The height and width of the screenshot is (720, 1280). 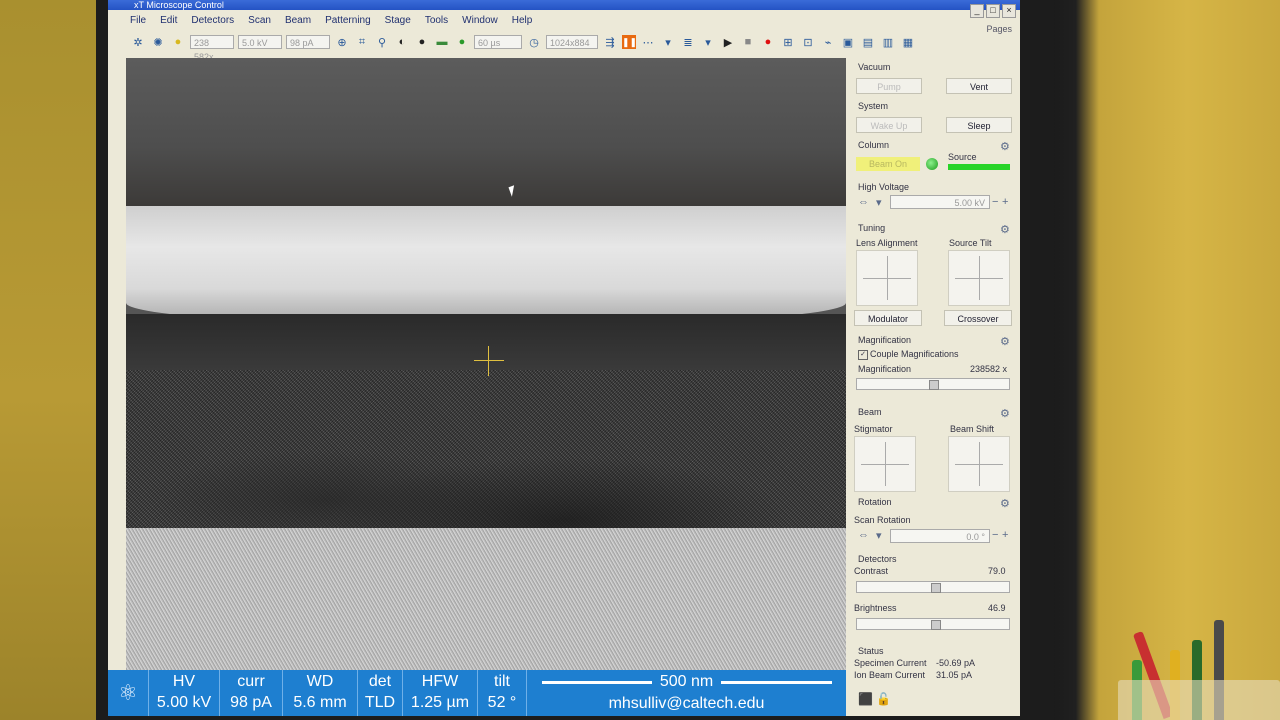 I want to click on window-title: xT Microscope Control, so click(x=179, y=5).